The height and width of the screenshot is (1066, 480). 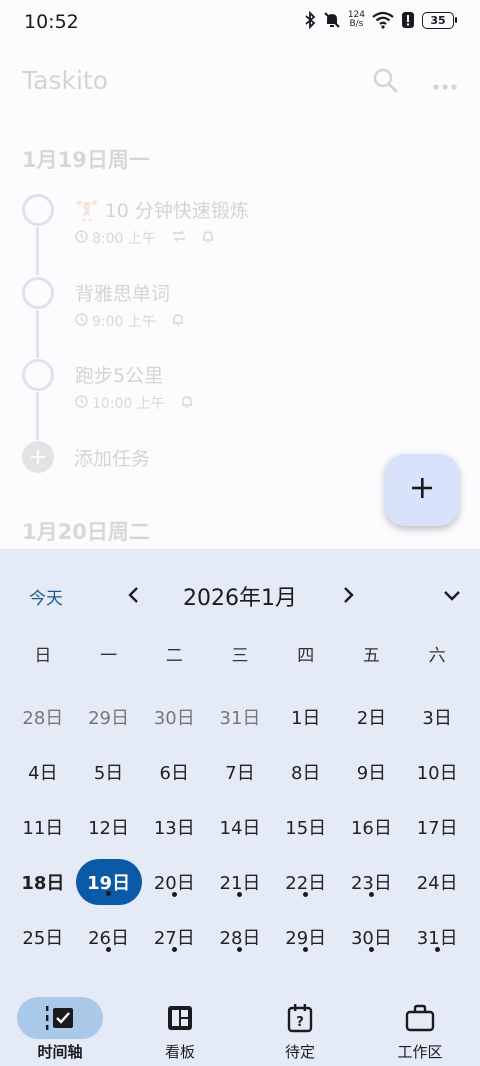 I want to click on weekday-row: 日 一 二 三 四 五 六, so click(x=240, y=653).